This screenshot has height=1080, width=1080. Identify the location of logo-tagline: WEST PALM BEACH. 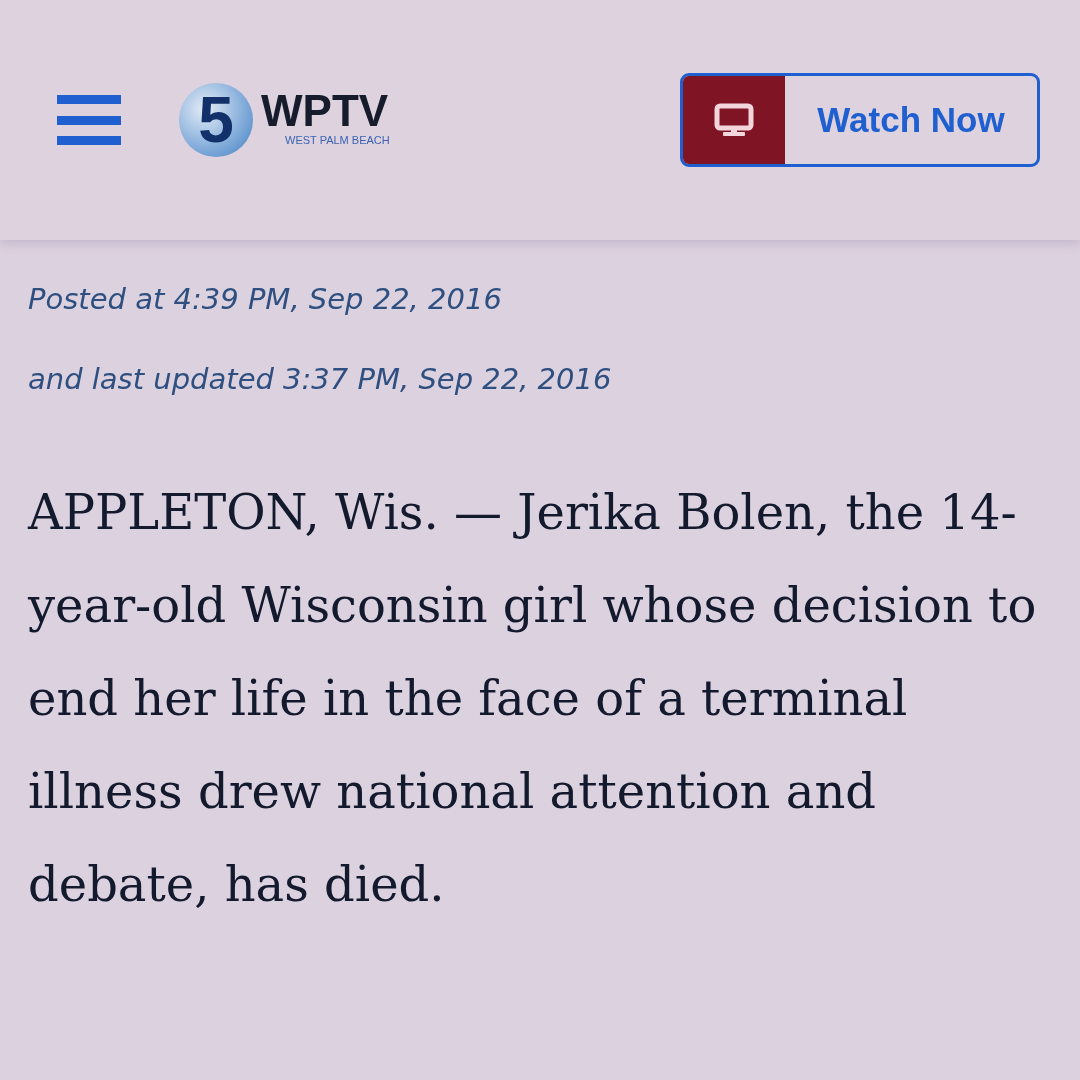
(337, 140).